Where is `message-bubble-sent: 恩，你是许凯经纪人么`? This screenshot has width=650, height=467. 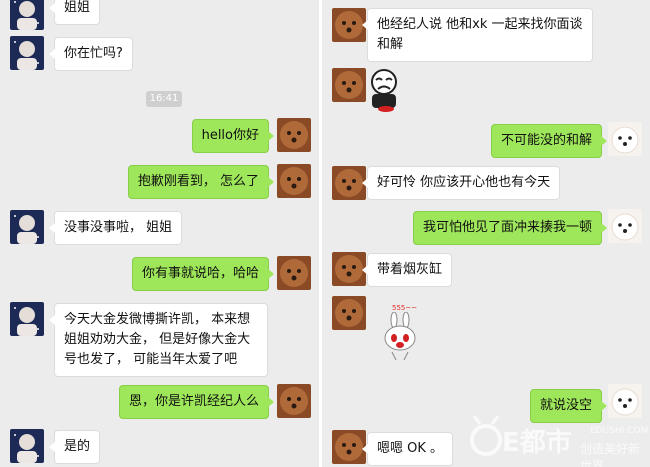
message-bubble-sent: 恩，你是许凯经纪人么 is located at coordinates (196, 402).